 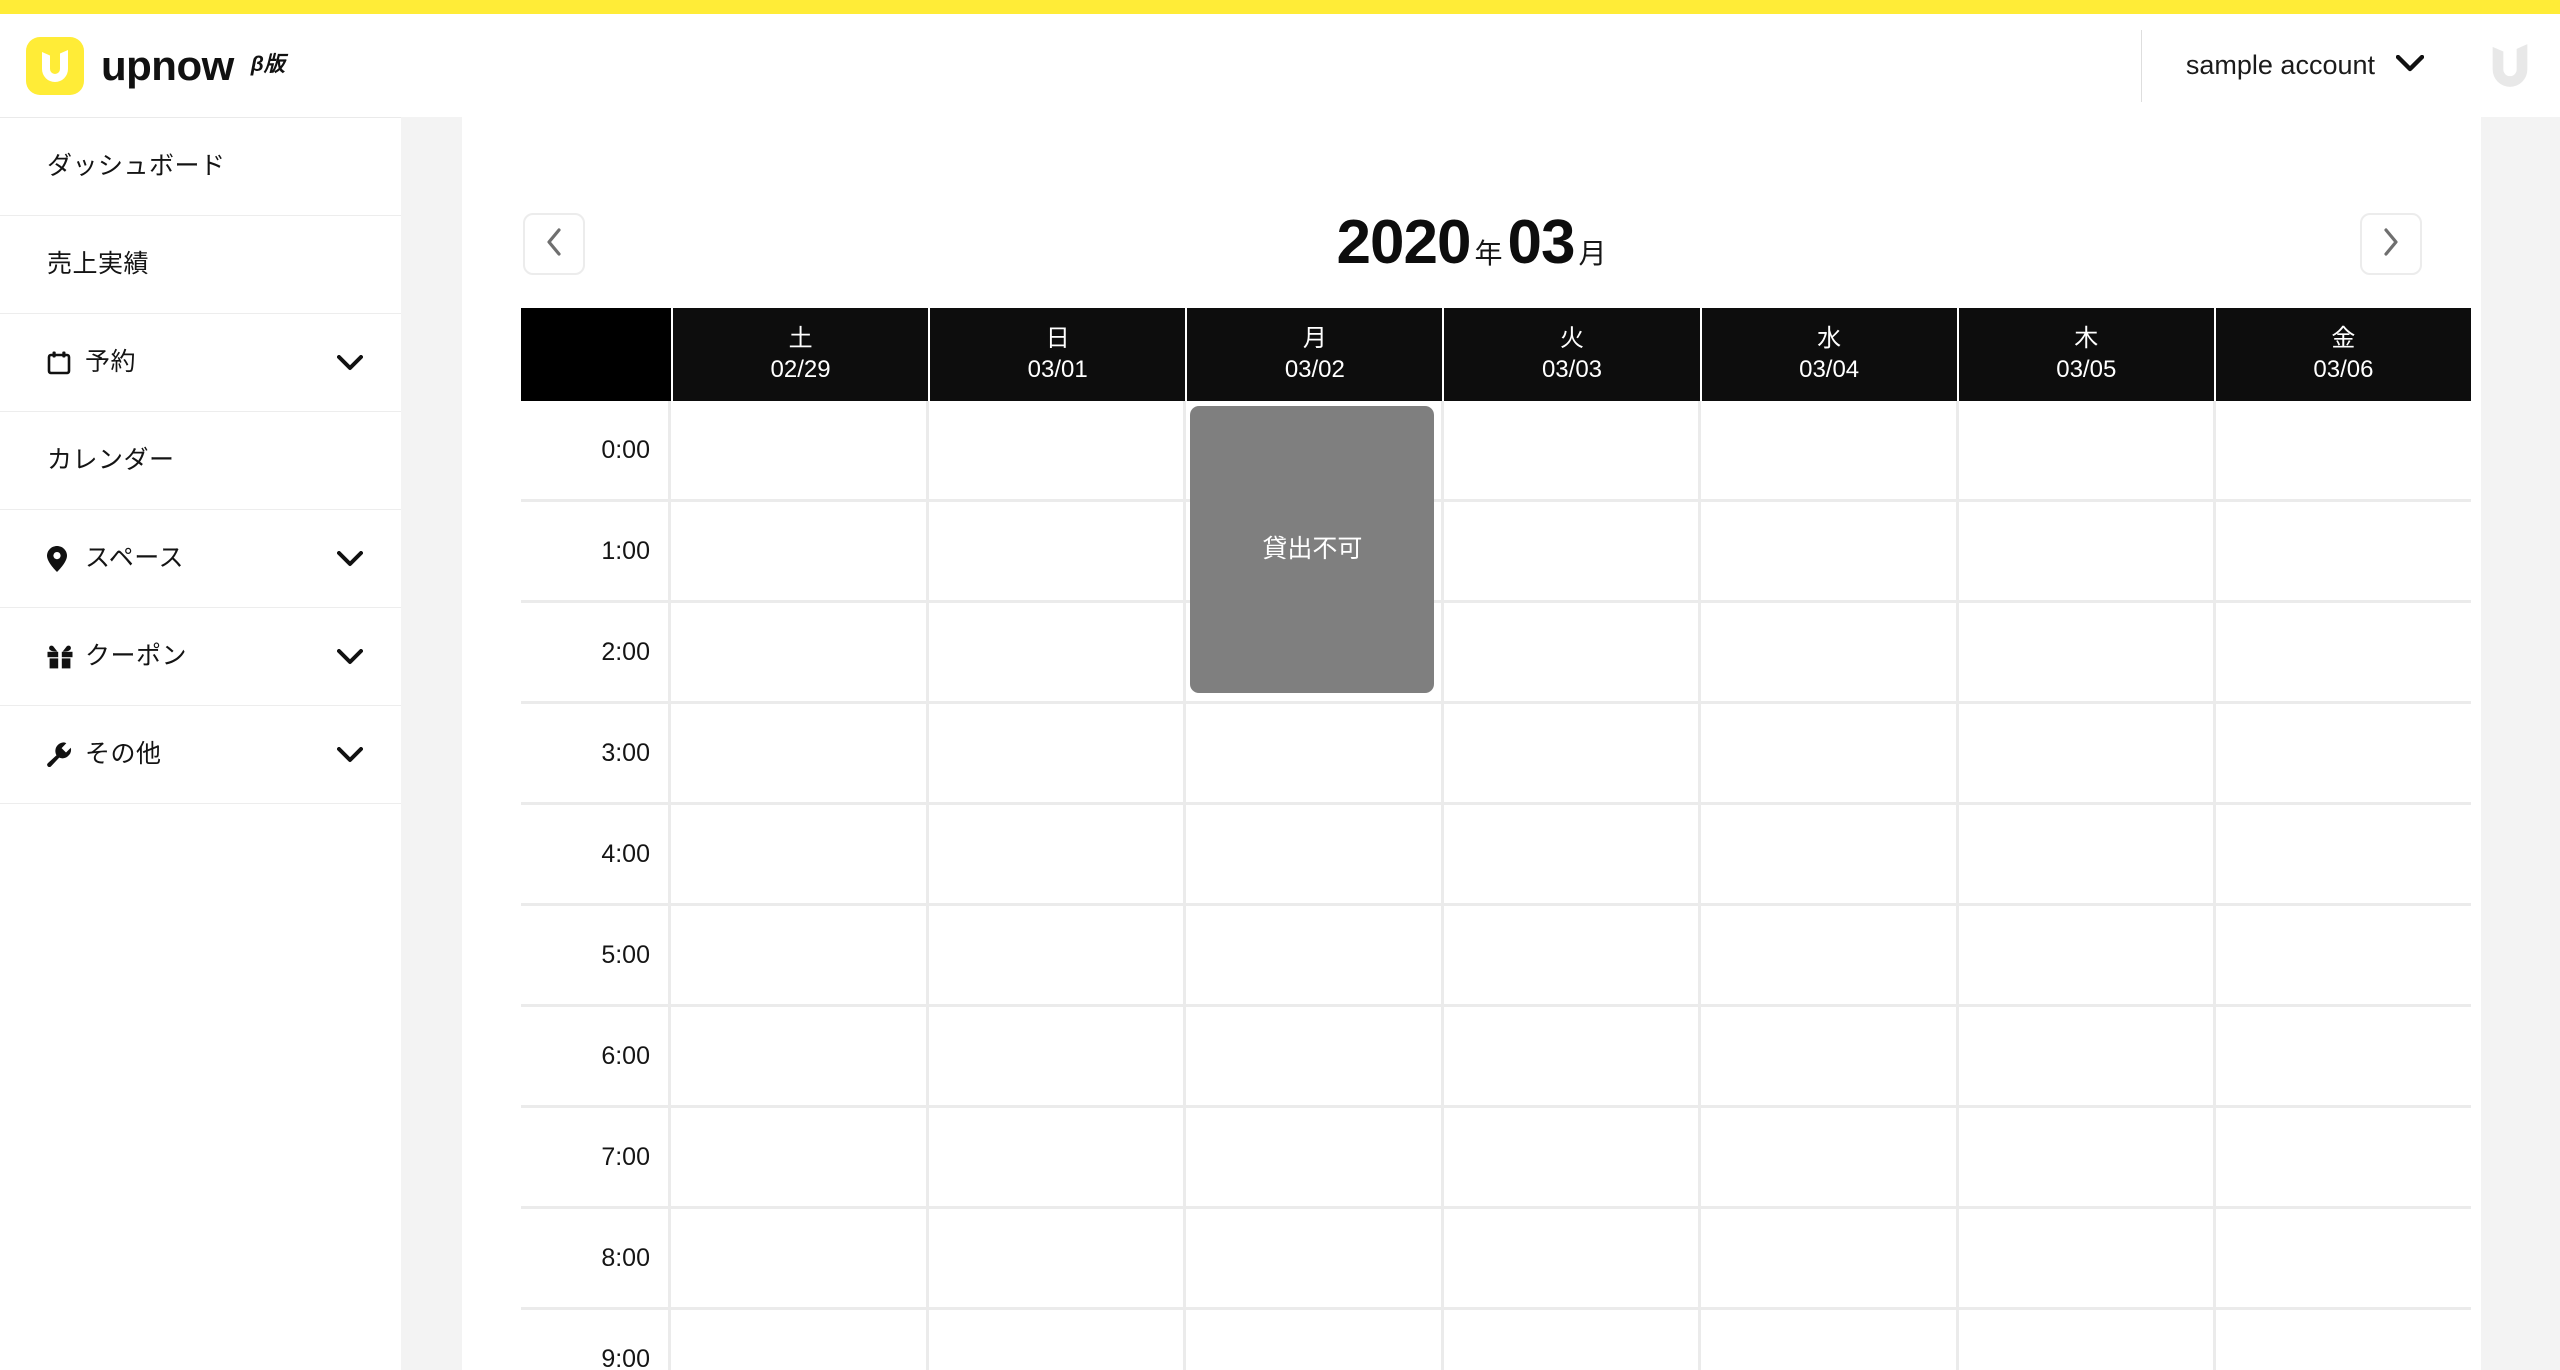 I want to click on slot-cell-d4-r4, so click(x=1830, y=855).